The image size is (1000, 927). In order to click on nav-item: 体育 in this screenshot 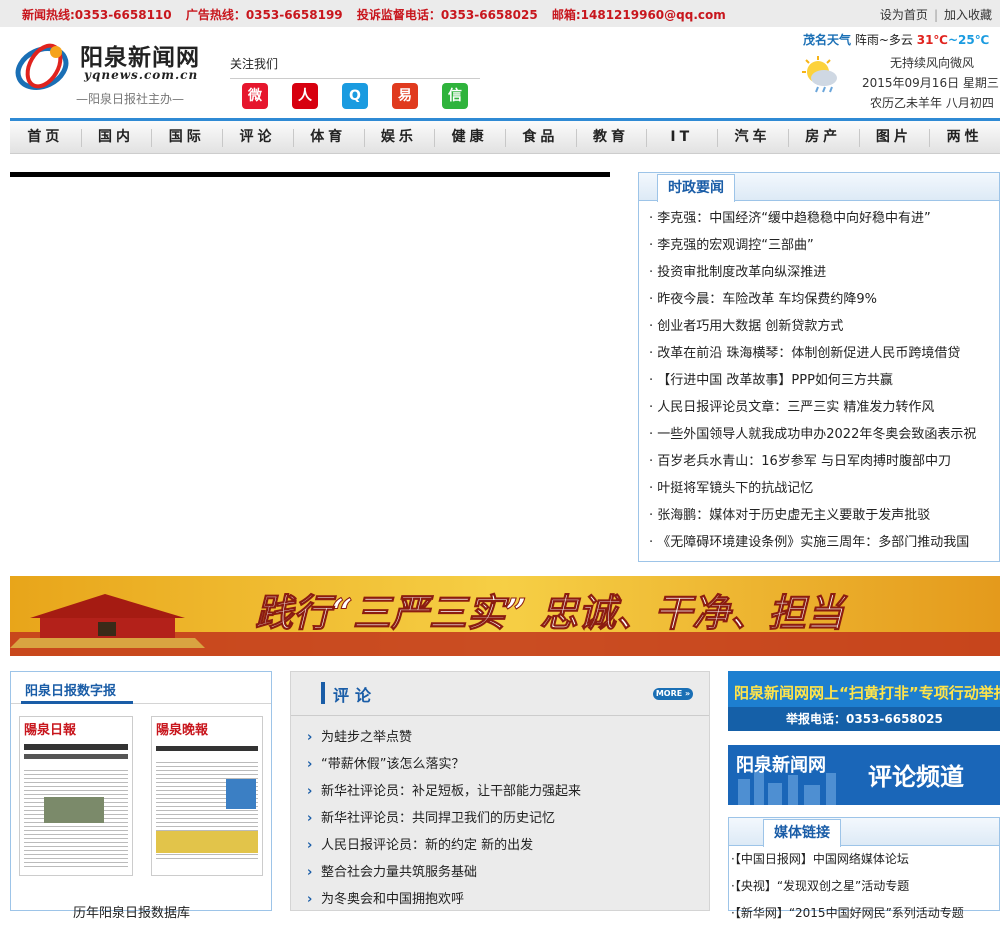, I will do `click(328, 137)`.